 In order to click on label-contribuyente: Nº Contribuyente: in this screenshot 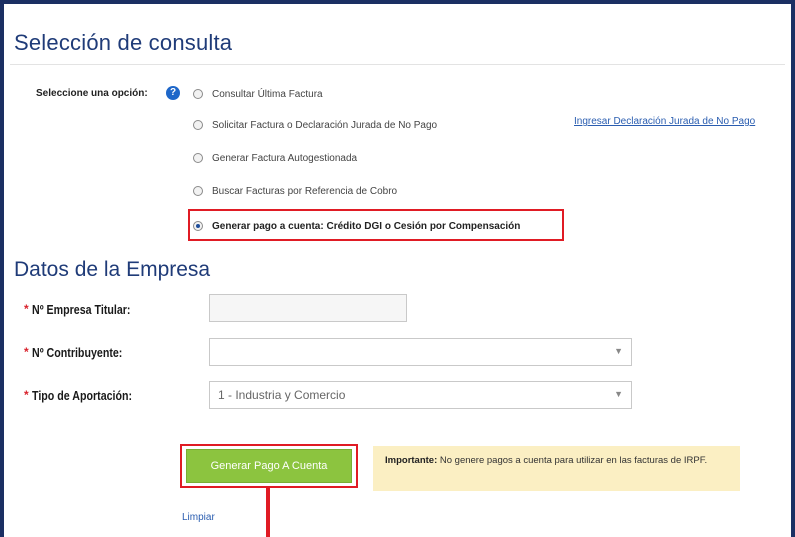, I will do `click(77, 352)`.